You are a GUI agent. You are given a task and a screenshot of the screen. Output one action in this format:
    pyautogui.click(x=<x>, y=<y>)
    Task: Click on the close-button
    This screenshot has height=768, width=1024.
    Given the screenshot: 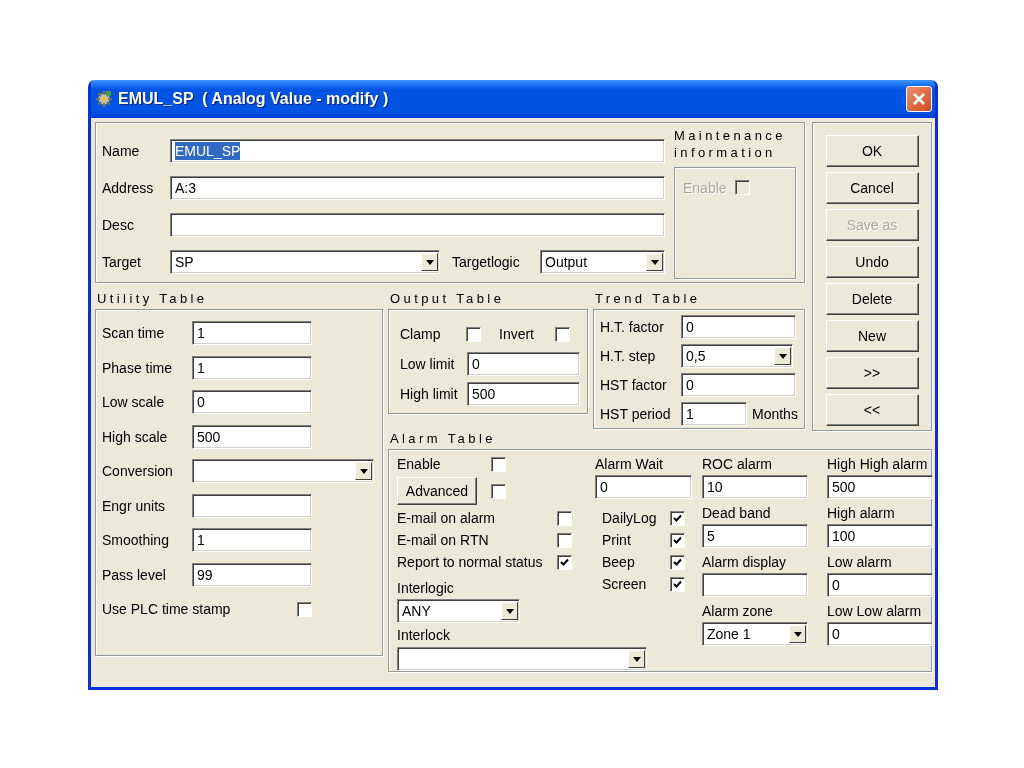 What is the action you would take?
    pyautogui.click(x=919, y=99)
    